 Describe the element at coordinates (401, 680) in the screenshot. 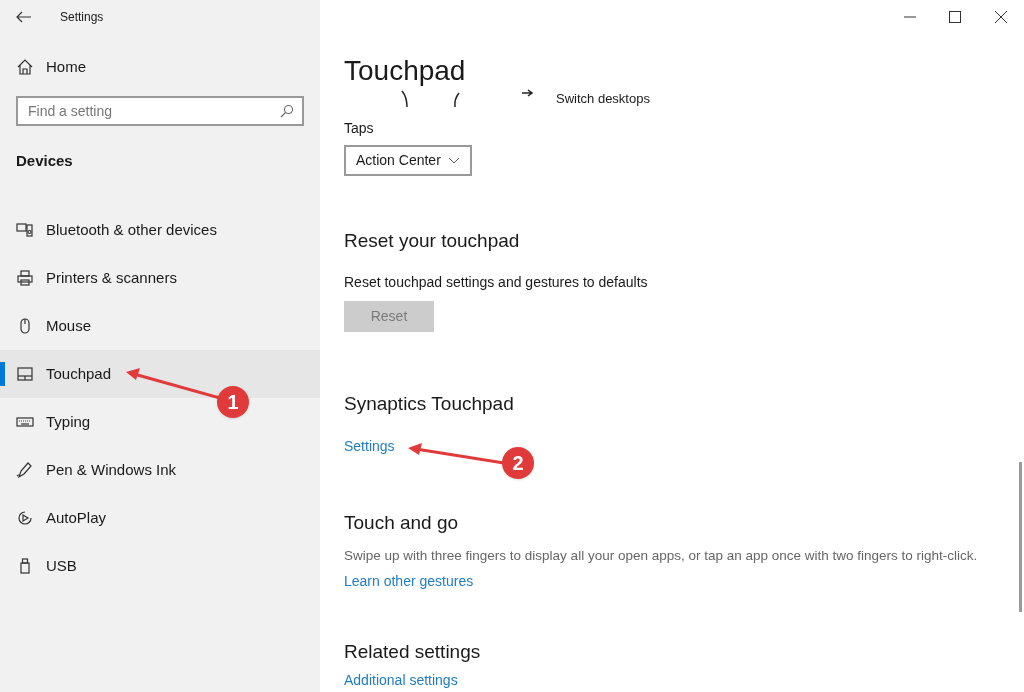

I see `additional-settings-link: Additional settings` at that location.